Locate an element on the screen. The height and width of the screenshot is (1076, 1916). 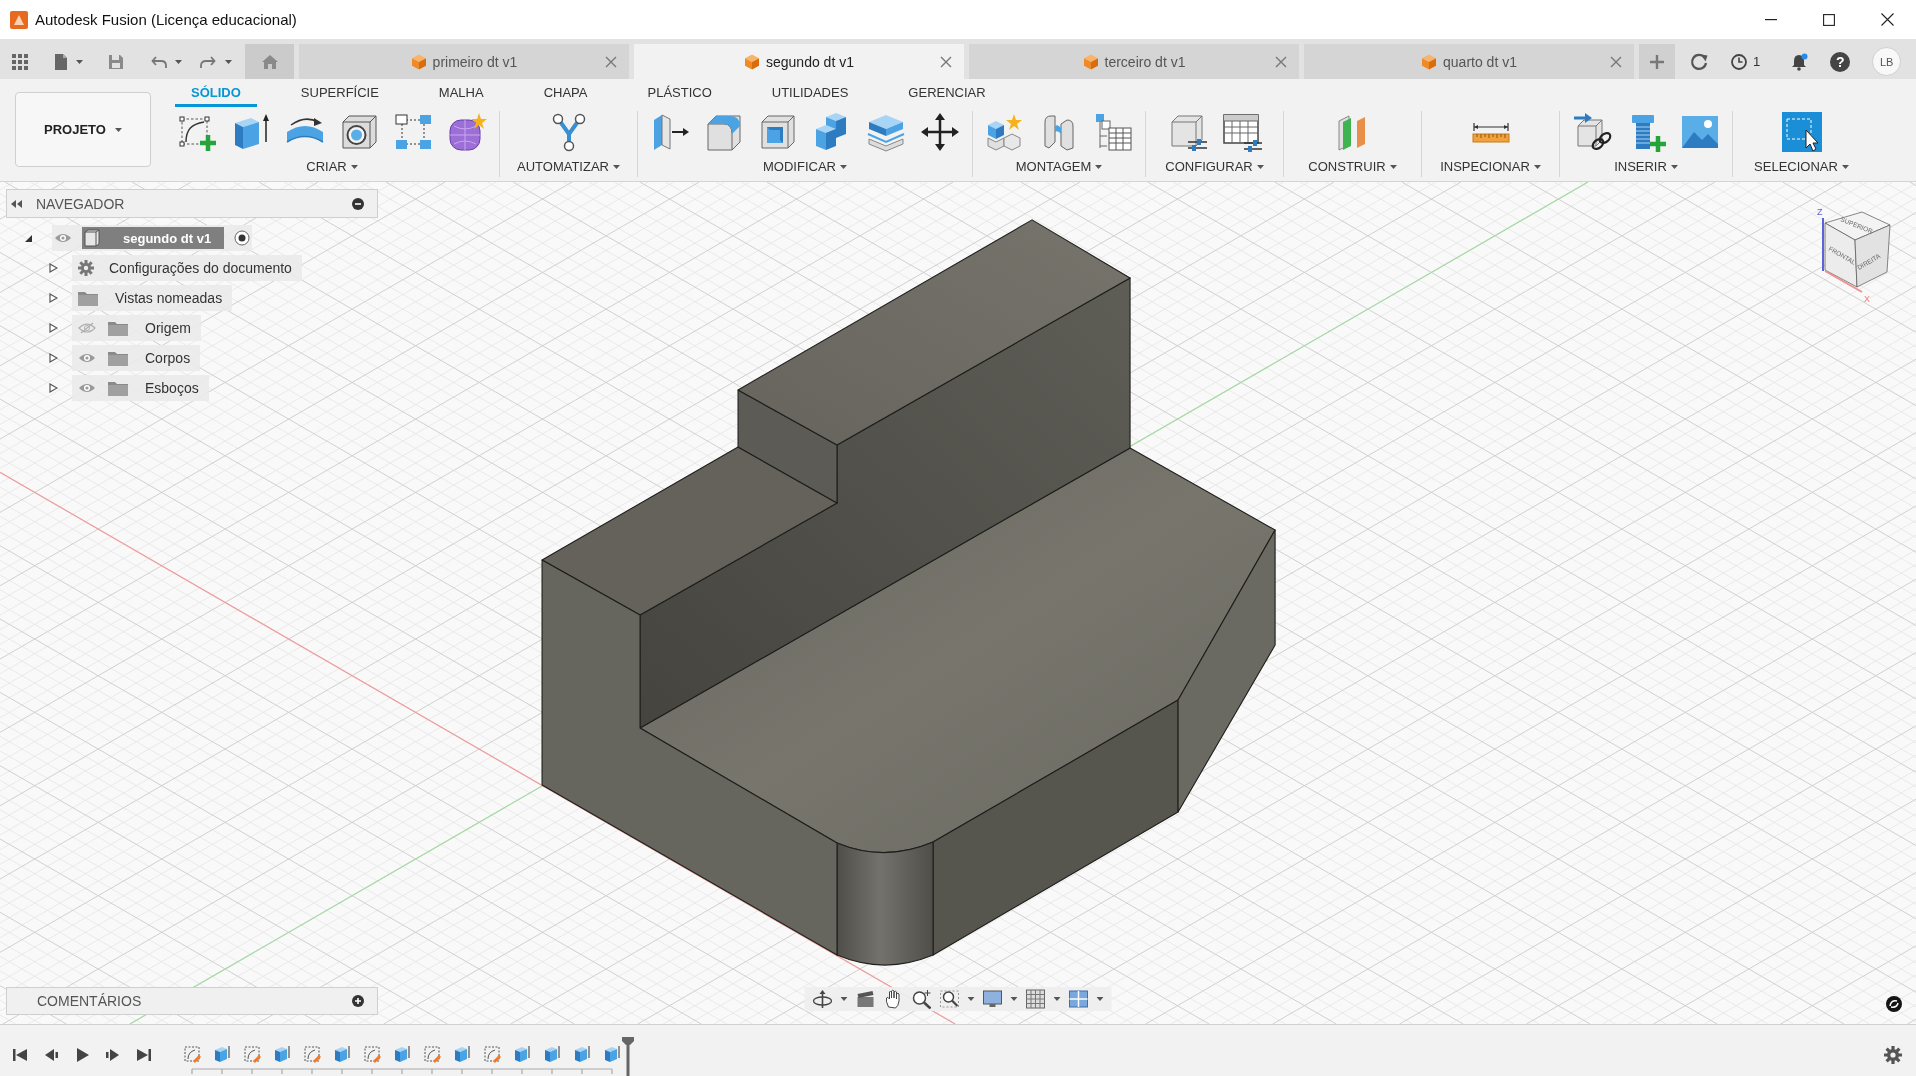
settings-icon is located at coordinates (1893, 1054).